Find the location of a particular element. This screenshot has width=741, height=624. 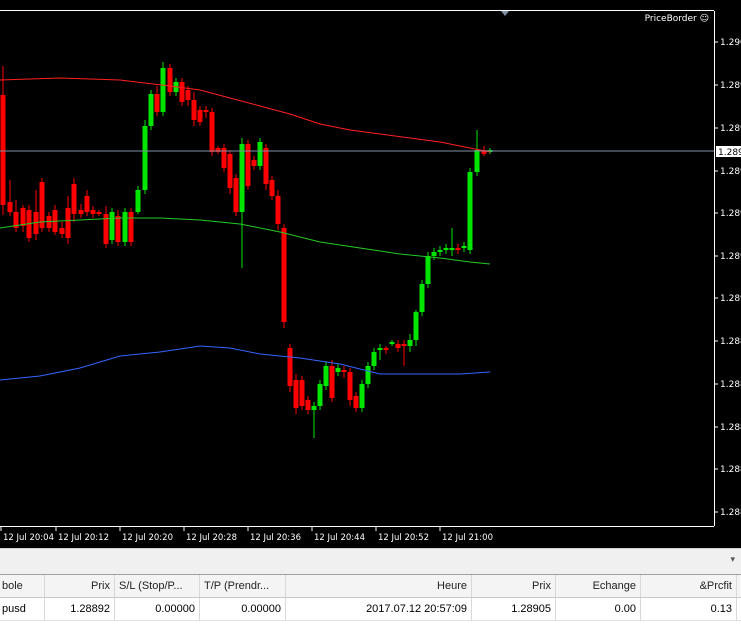

col-close-price-header: Prix is located at coordinates (514, 586).